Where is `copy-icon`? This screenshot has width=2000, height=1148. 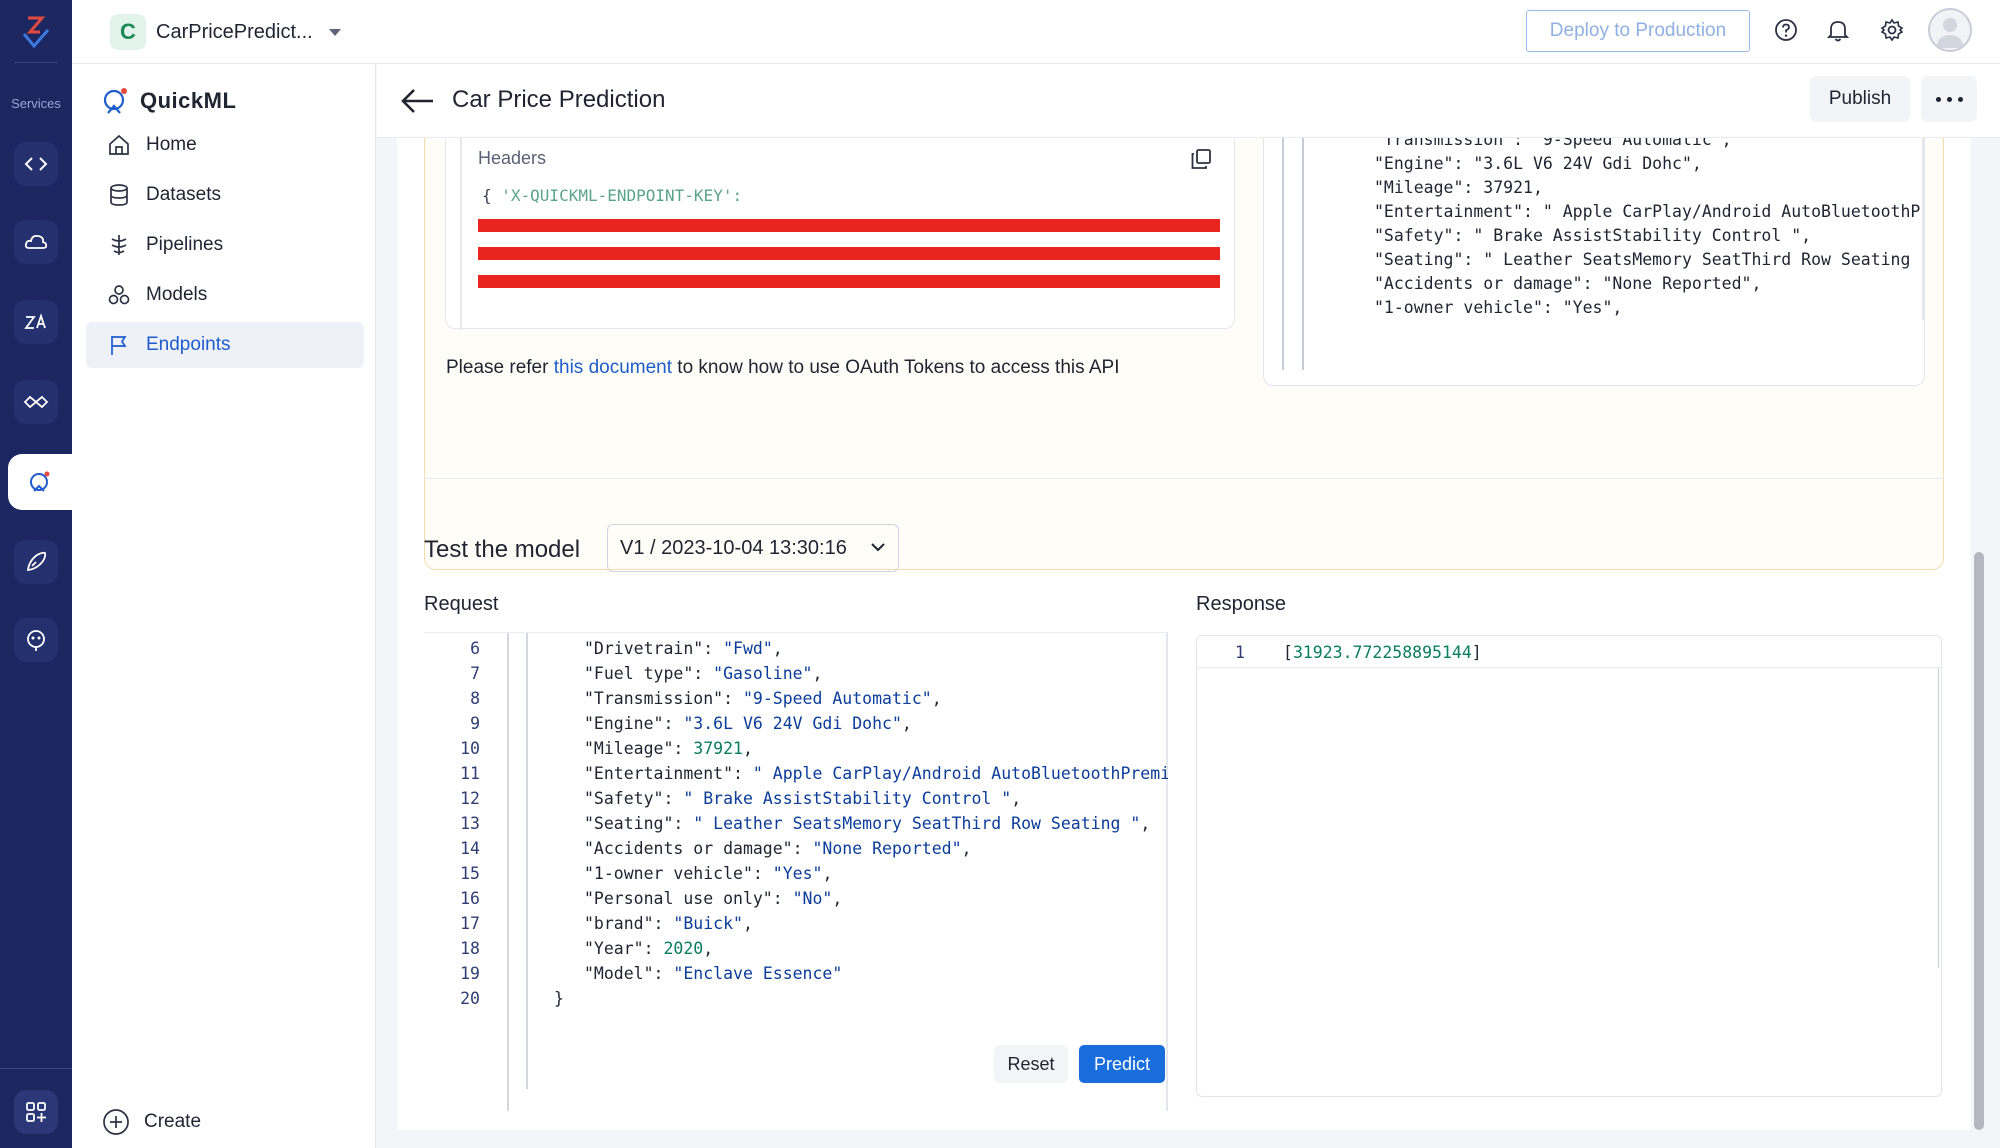 copy-icon is located at coordinates (1201, 159).